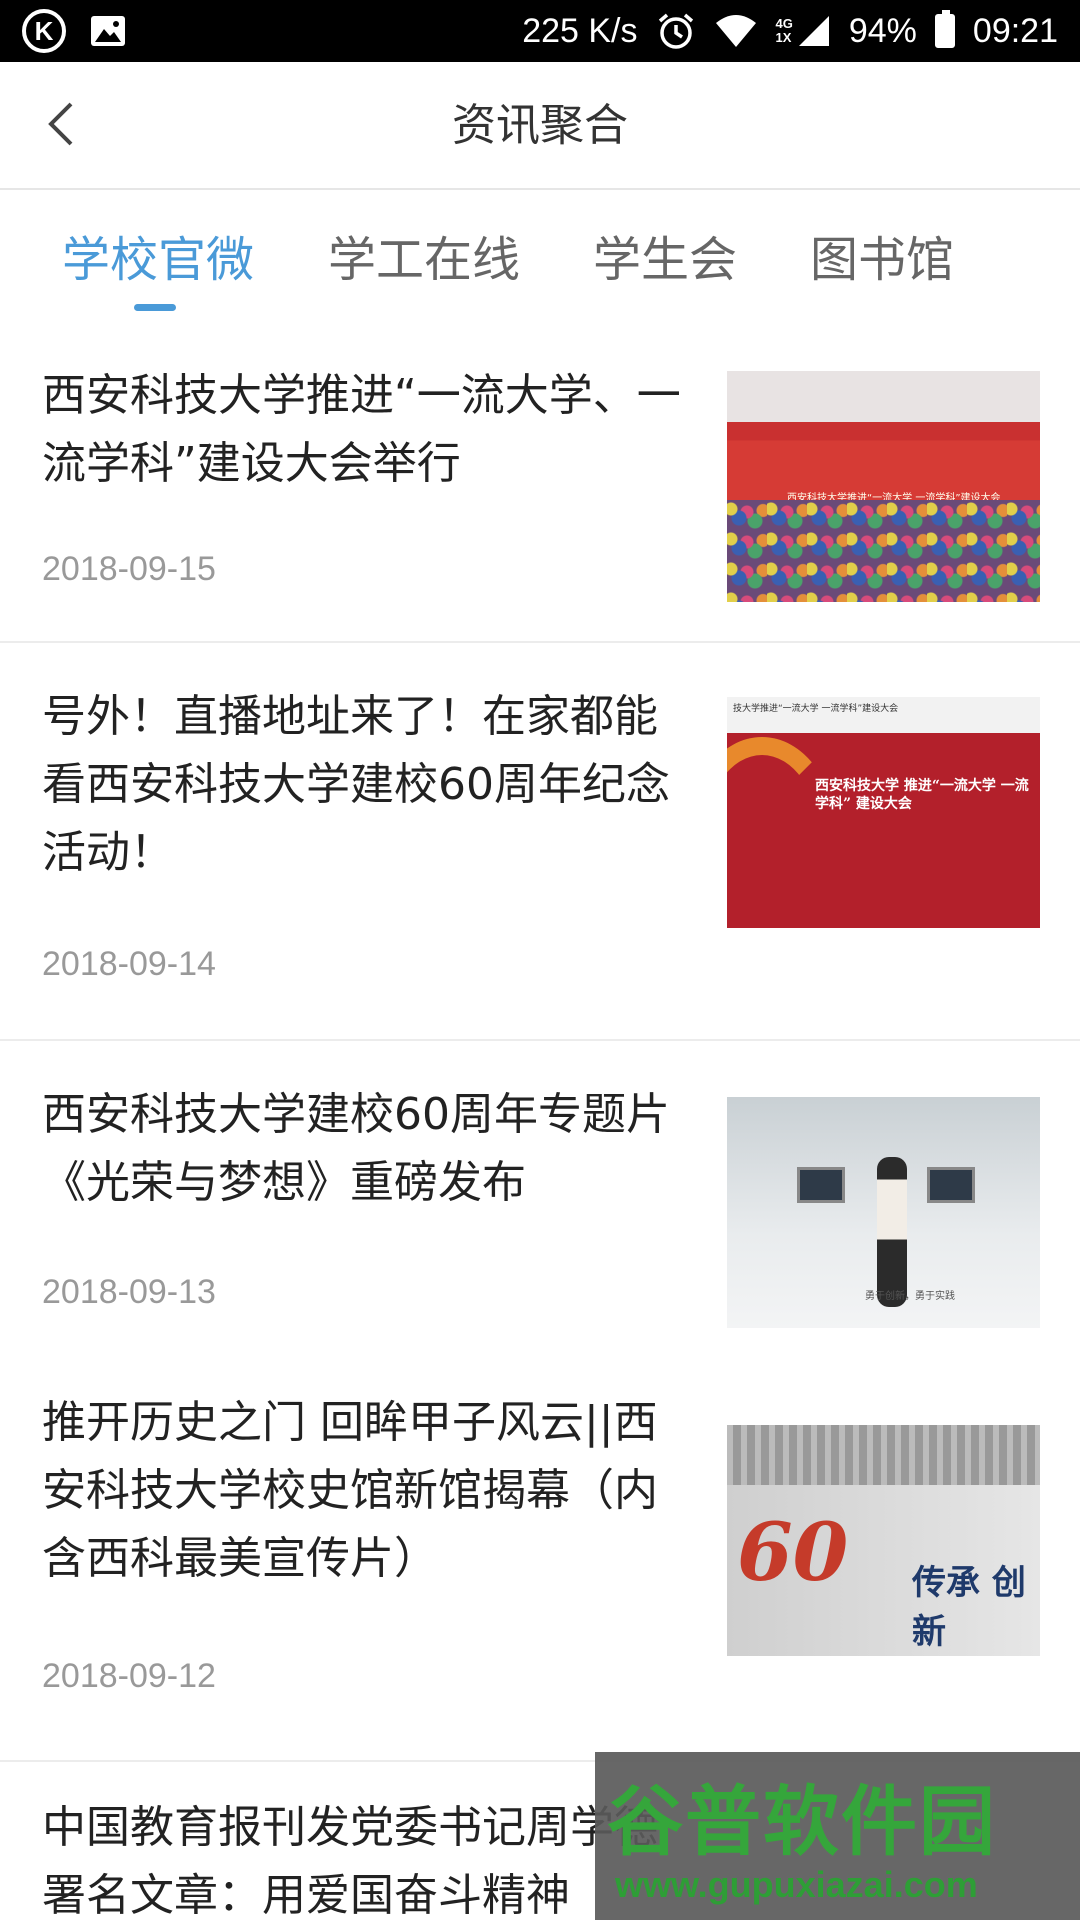  I want to click on news-title: 中国教育报刊发党委书记周学德署名文章：用爱国奋斗精神, so click(362, 1857).